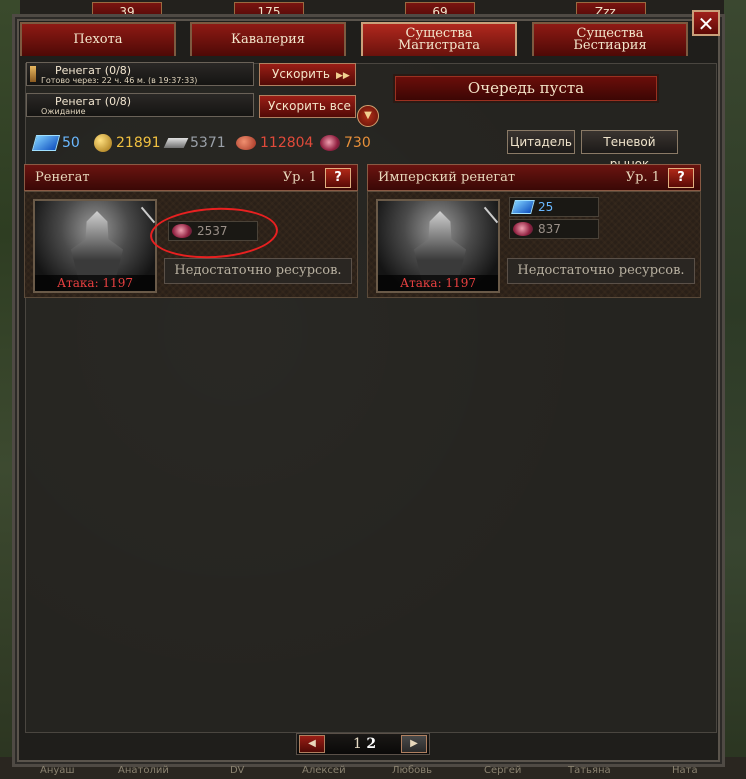 This screenshot has width=746, height=779. Describe the element at coordinates (414, 744) in the screenshot. I see `next-page-button: ▶` at that location.